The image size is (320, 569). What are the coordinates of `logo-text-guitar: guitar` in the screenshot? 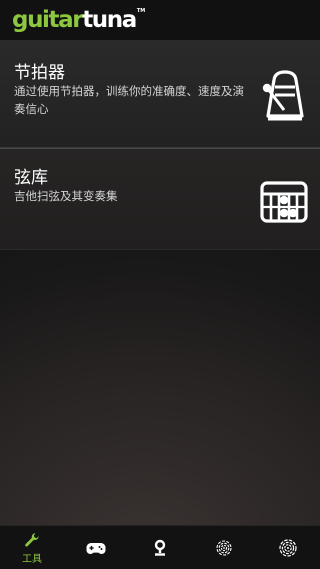 It's located at (48, 19).